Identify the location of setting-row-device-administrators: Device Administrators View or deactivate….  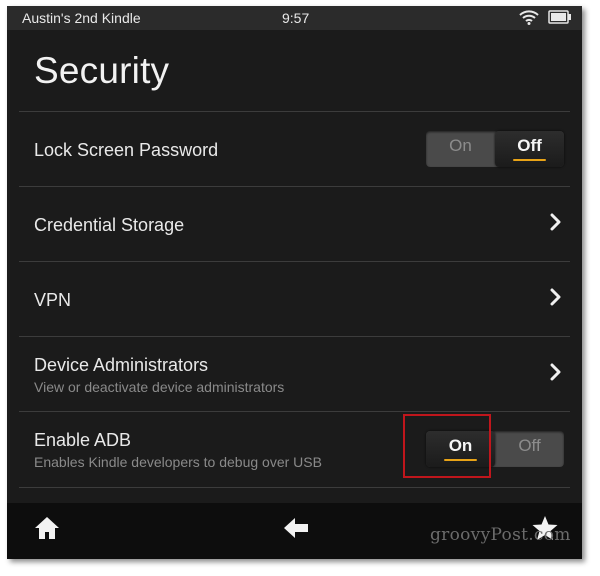
(294, 374).